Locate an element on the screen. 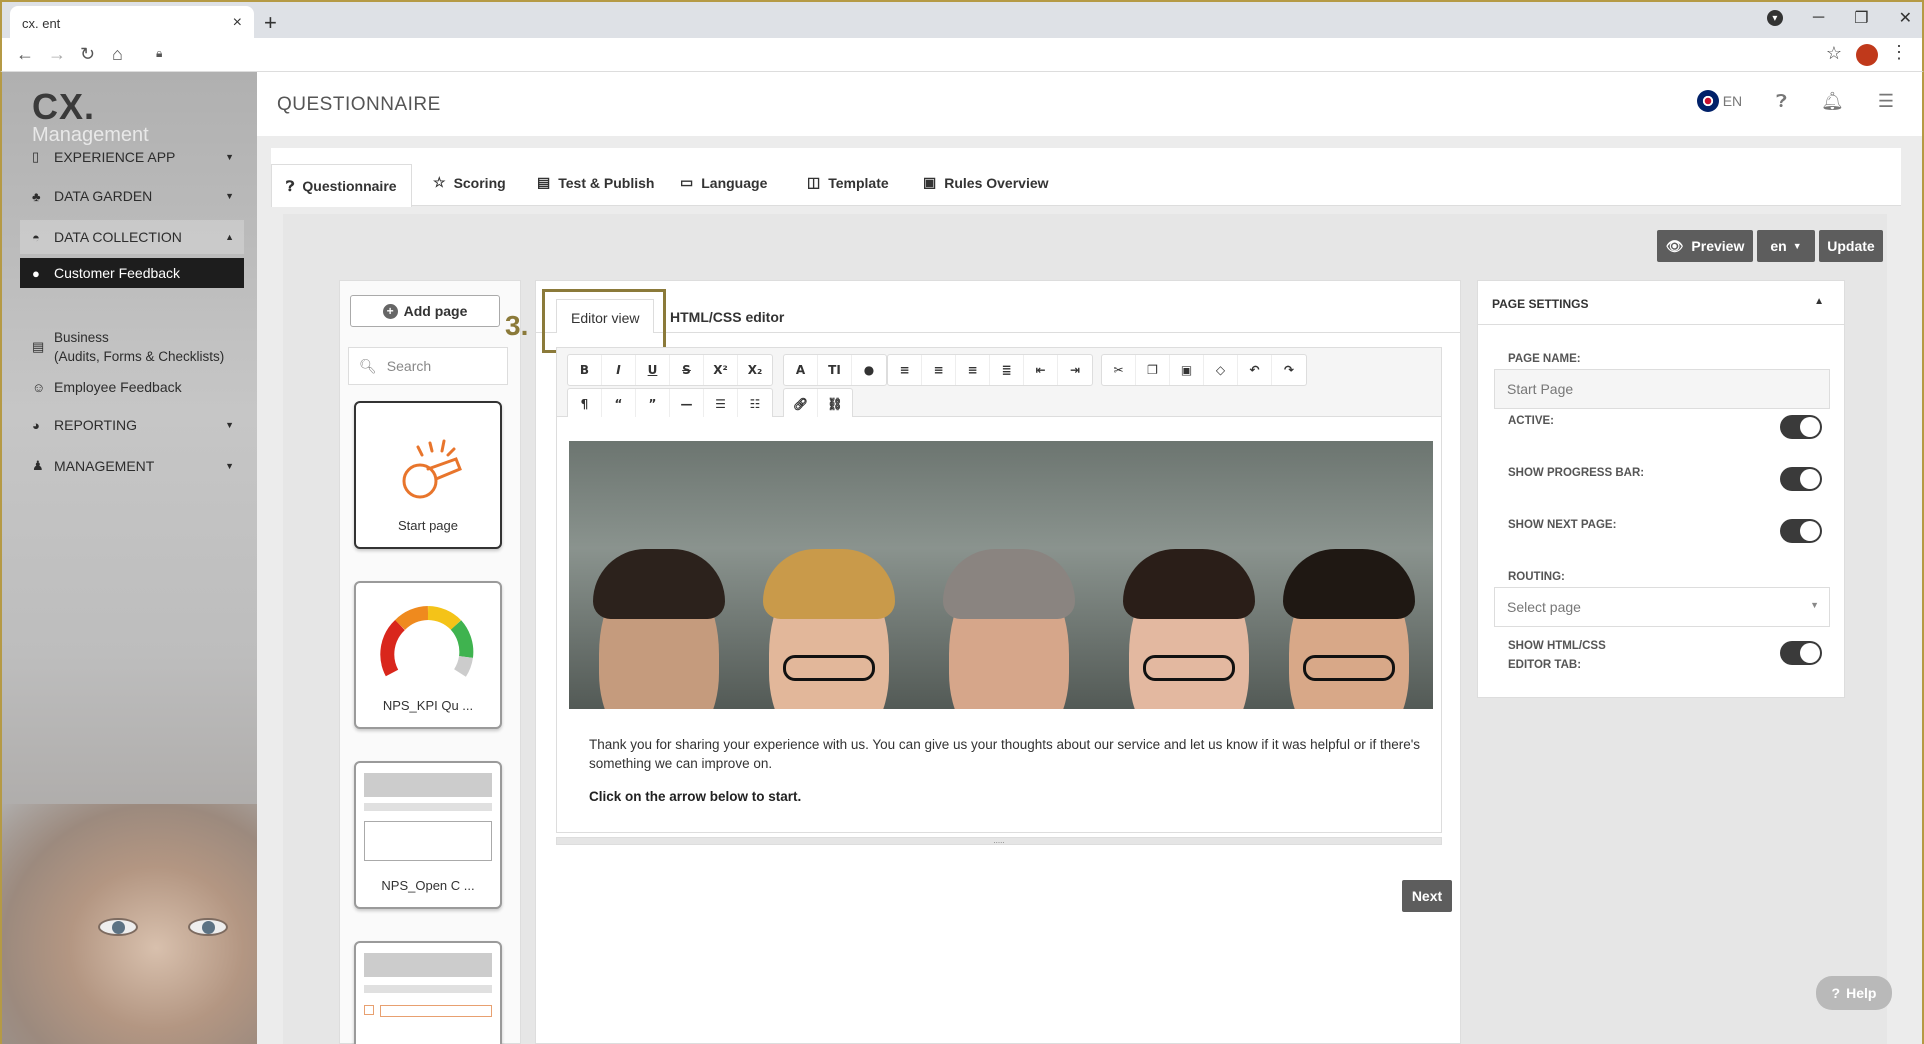 The image size is (1924, 1044). html-tab-toggle is located at coordinates (1801, 653).